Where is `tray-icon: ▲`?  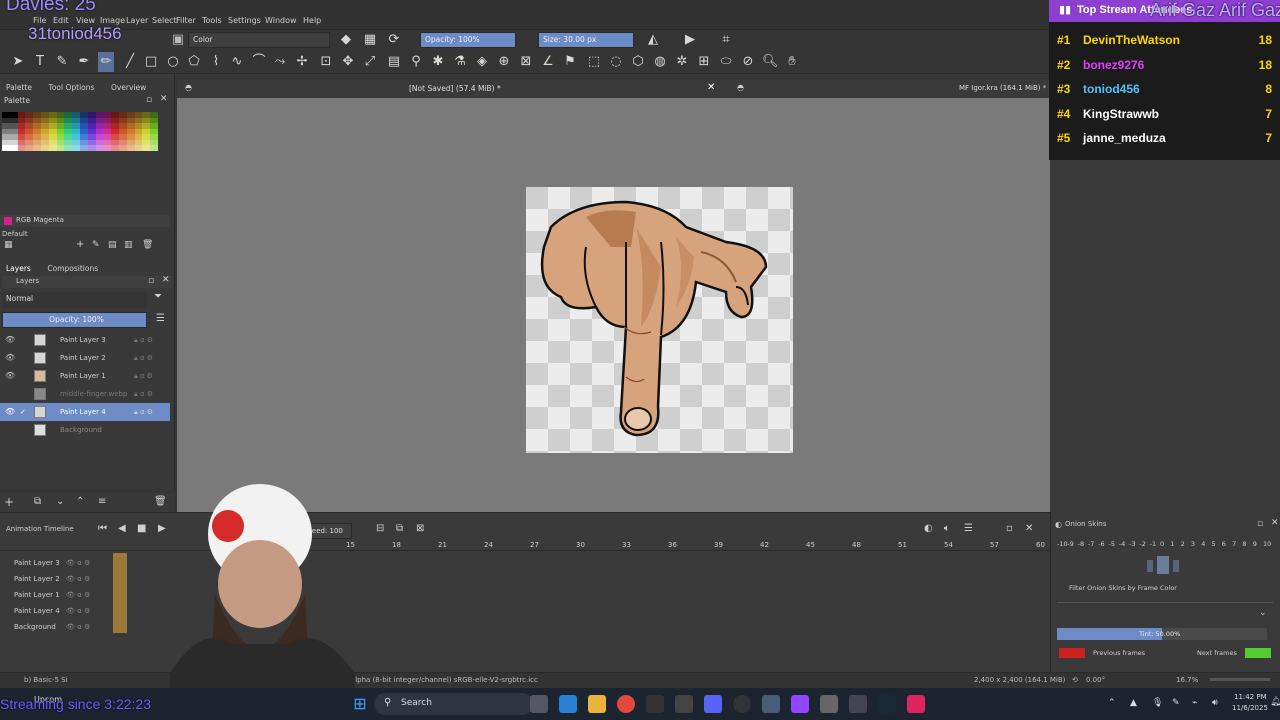 tray-icon: ▲ is located at coordinates (1133, 703).